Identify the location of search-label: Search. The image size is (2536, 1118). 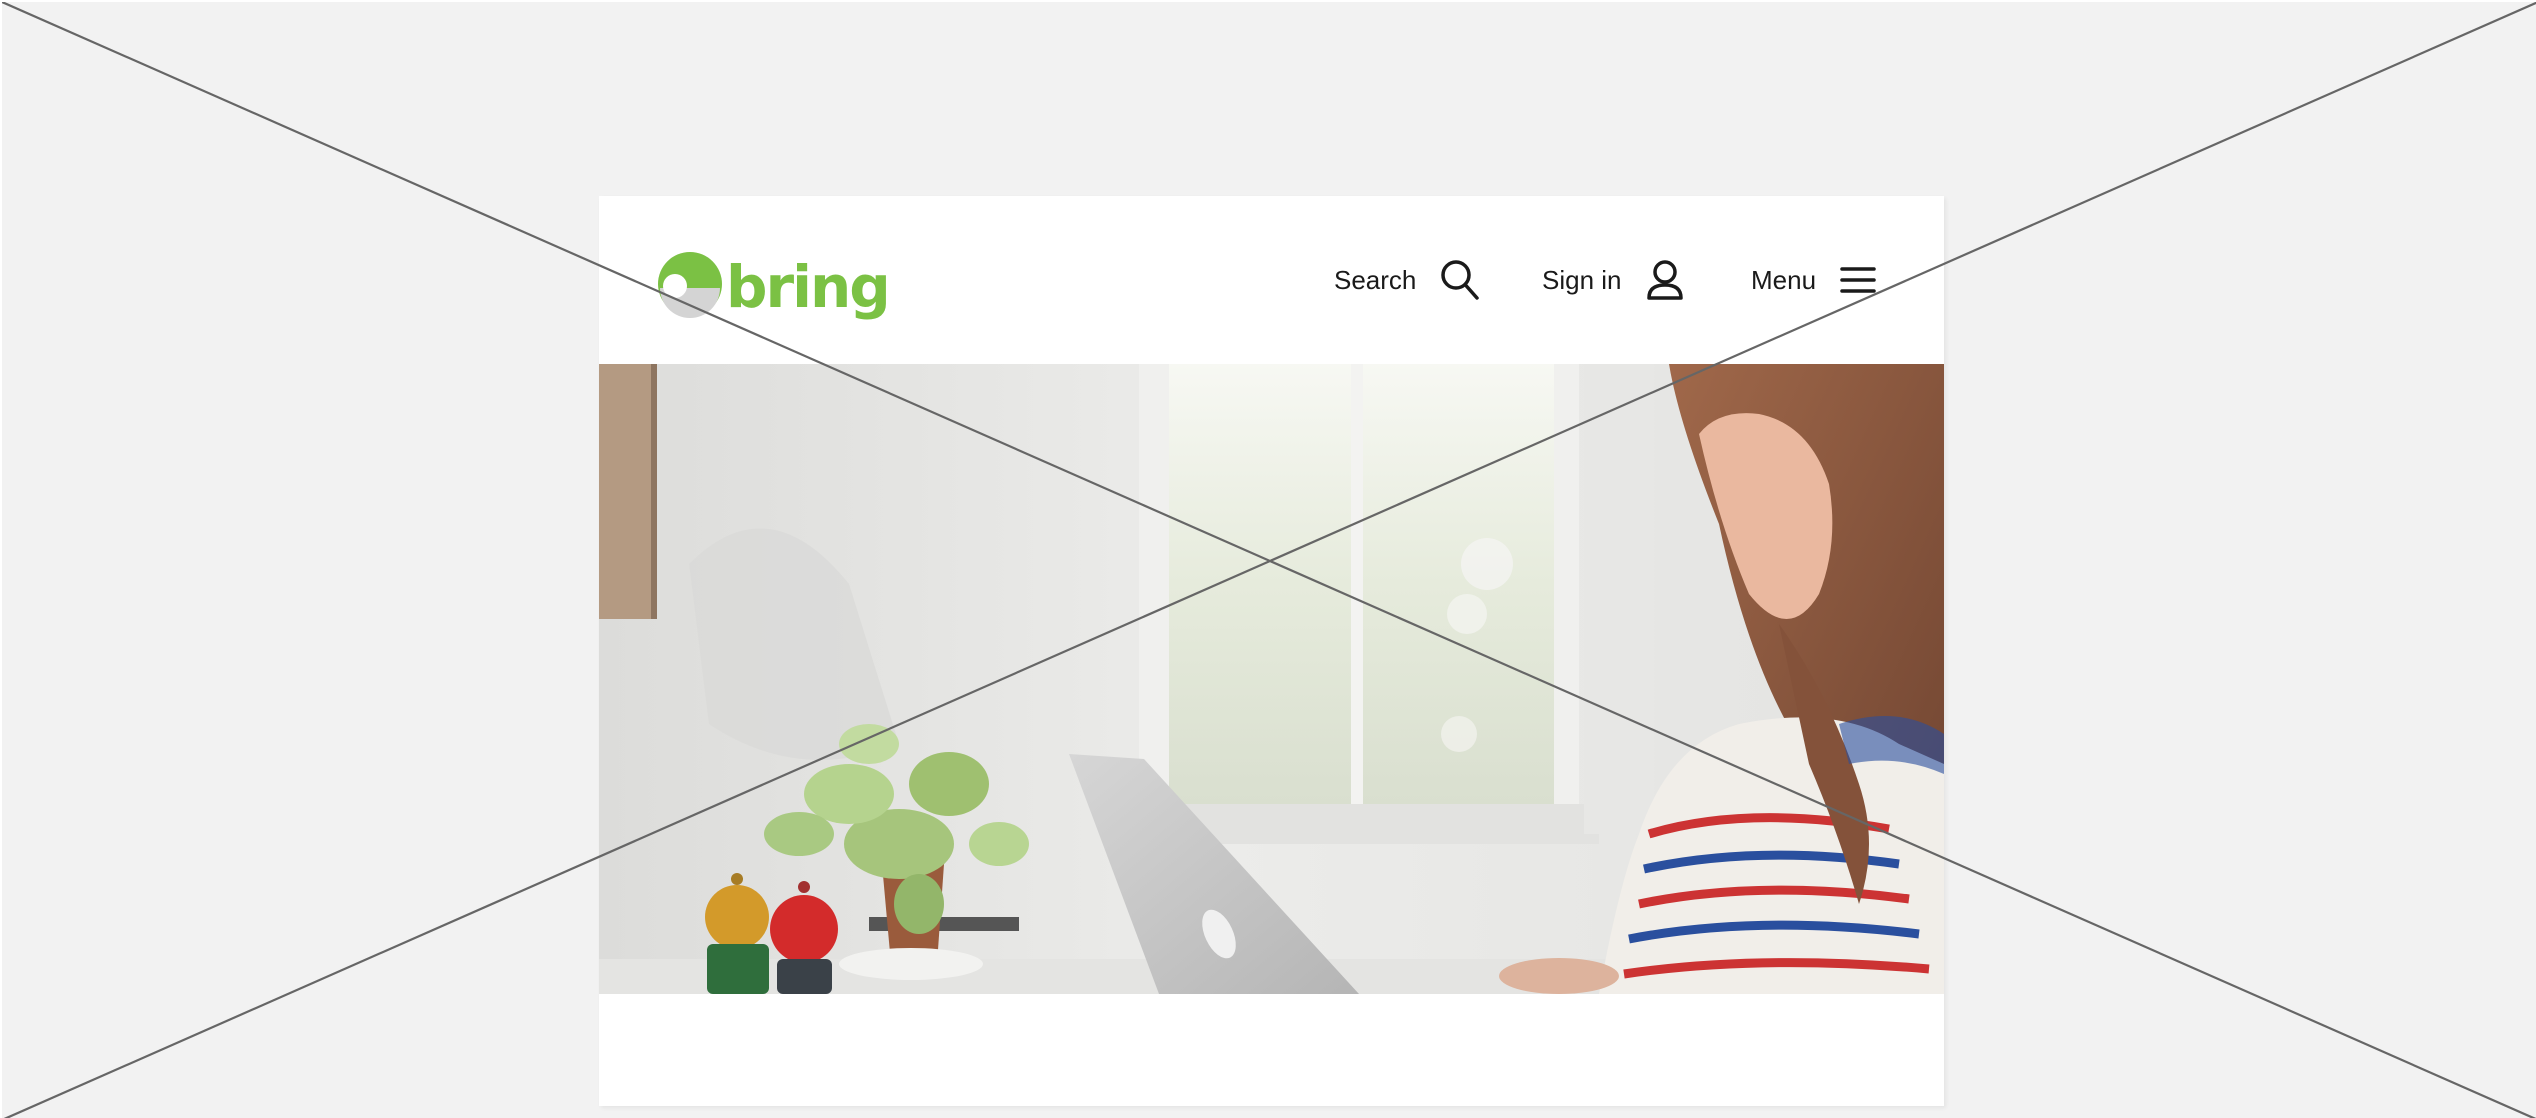
(1375, 280).